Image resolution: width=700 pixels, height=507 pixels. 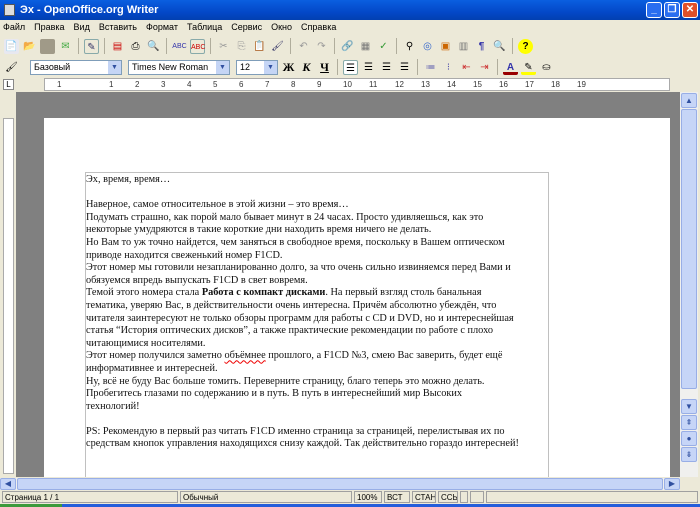 I want to click on save-icon, so click(x=47, y=46).